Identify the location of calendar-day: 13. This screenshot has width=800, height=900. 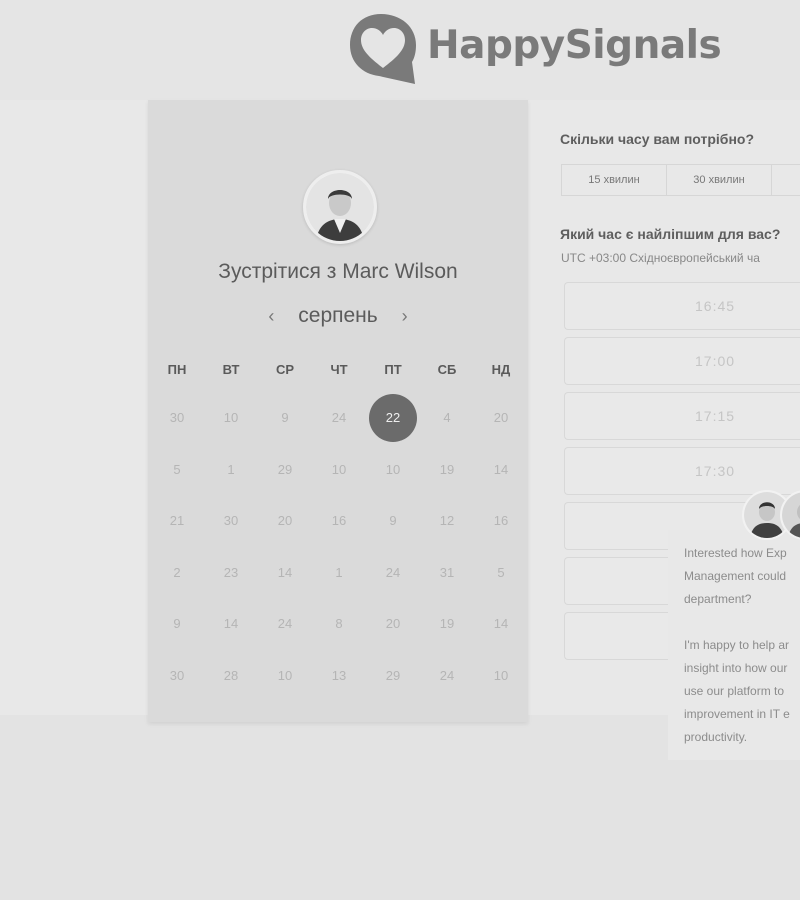
(339, 676).